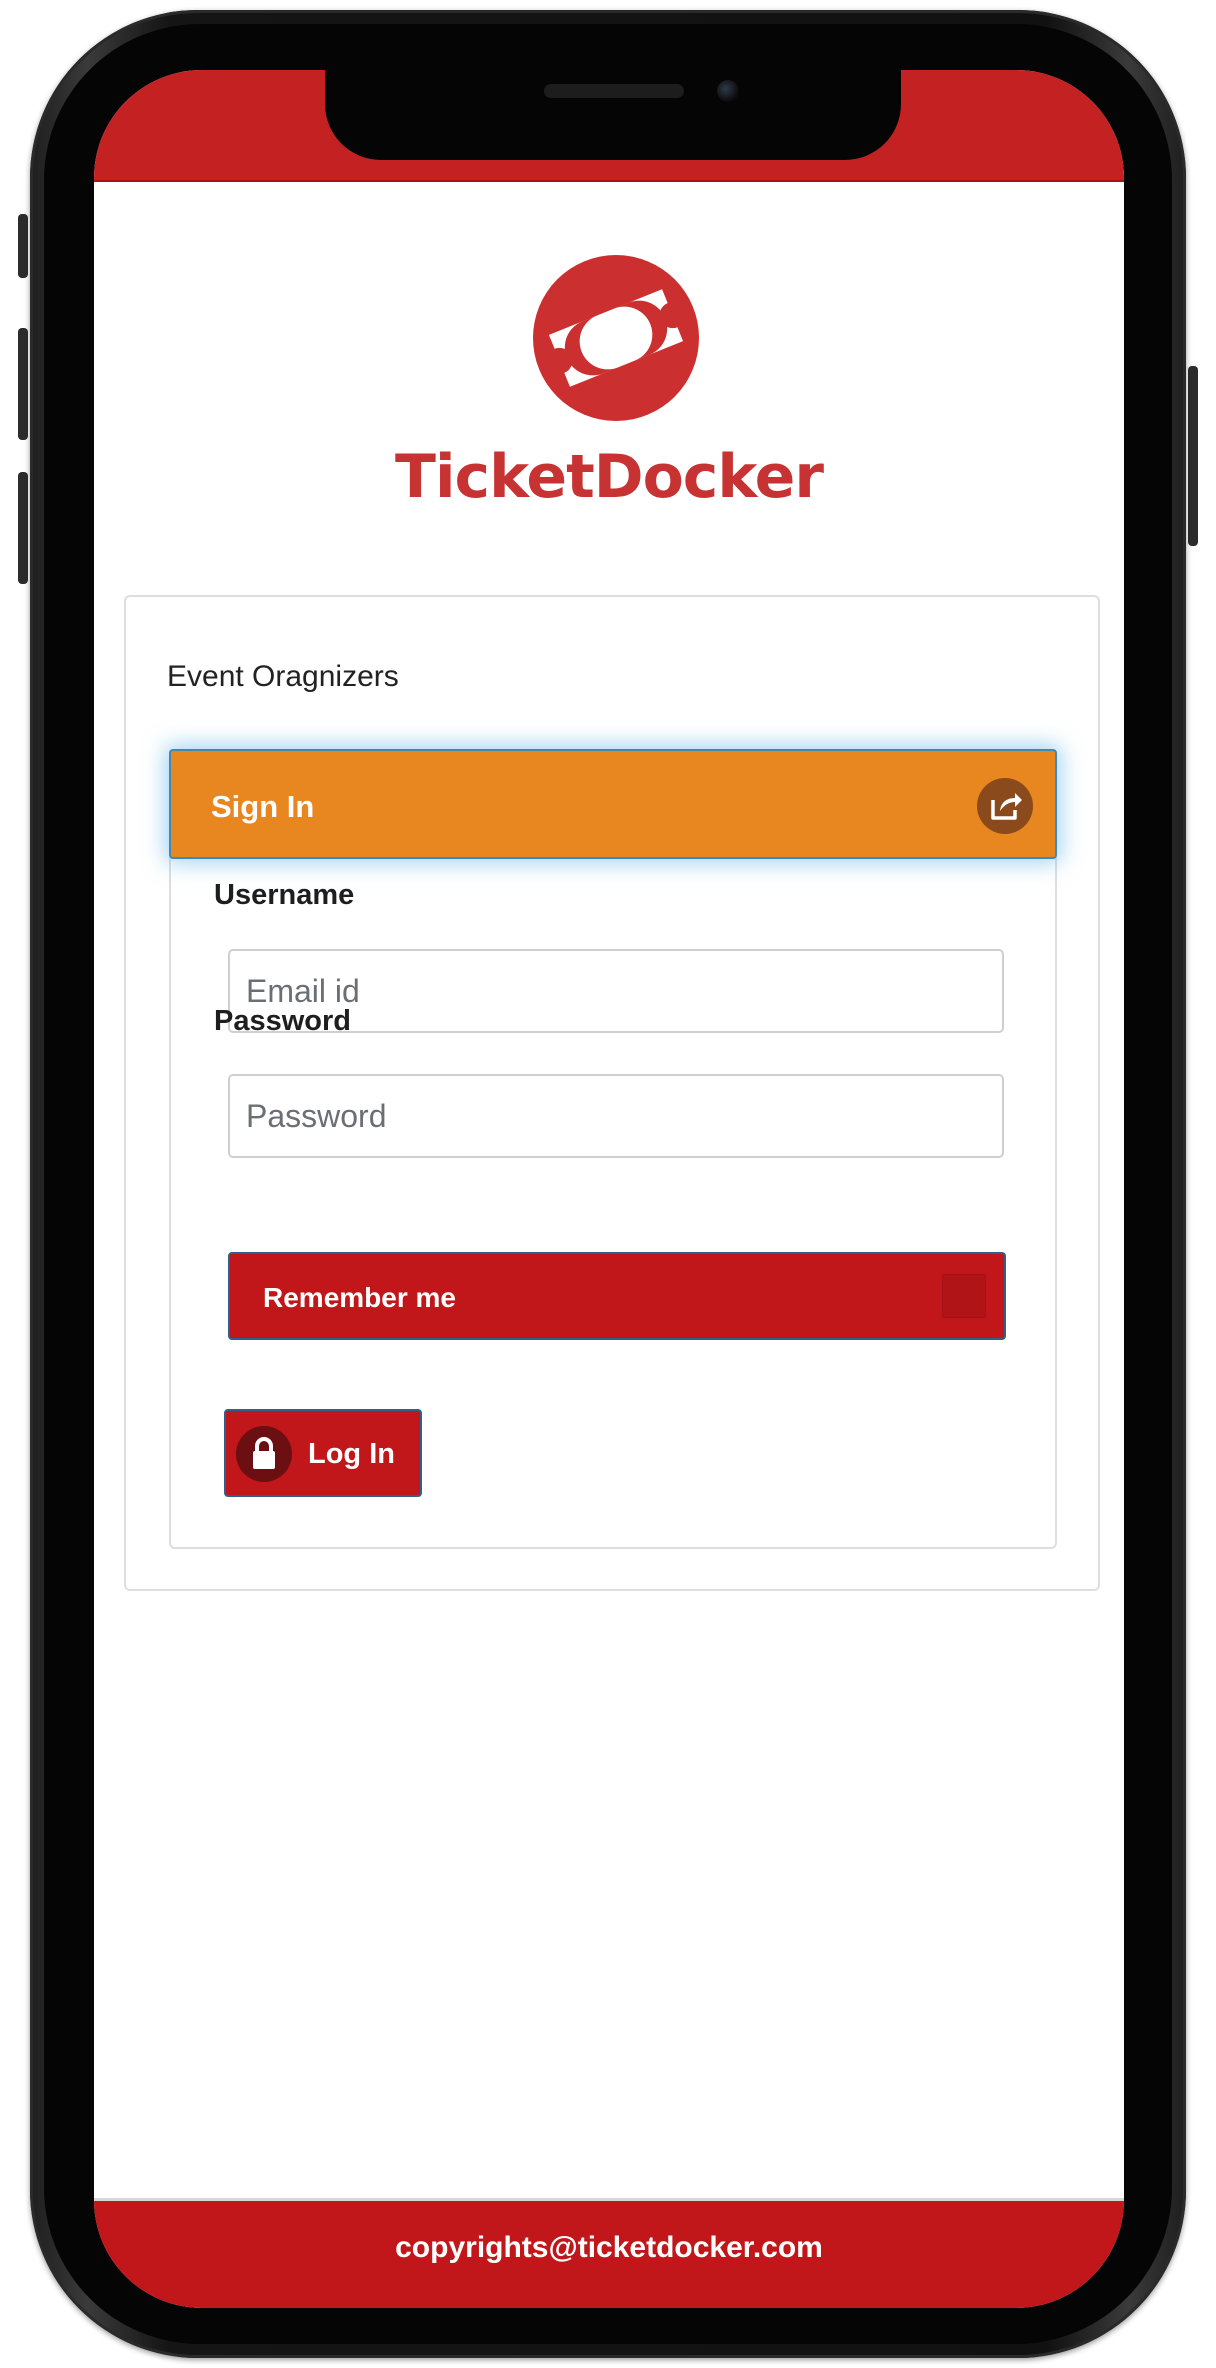 This screenshot has height=2368, width=1216. What do you see at coordinates (1005, 806) in the screenshot?
I see `share-icon` at bounding box center [1005, 806].